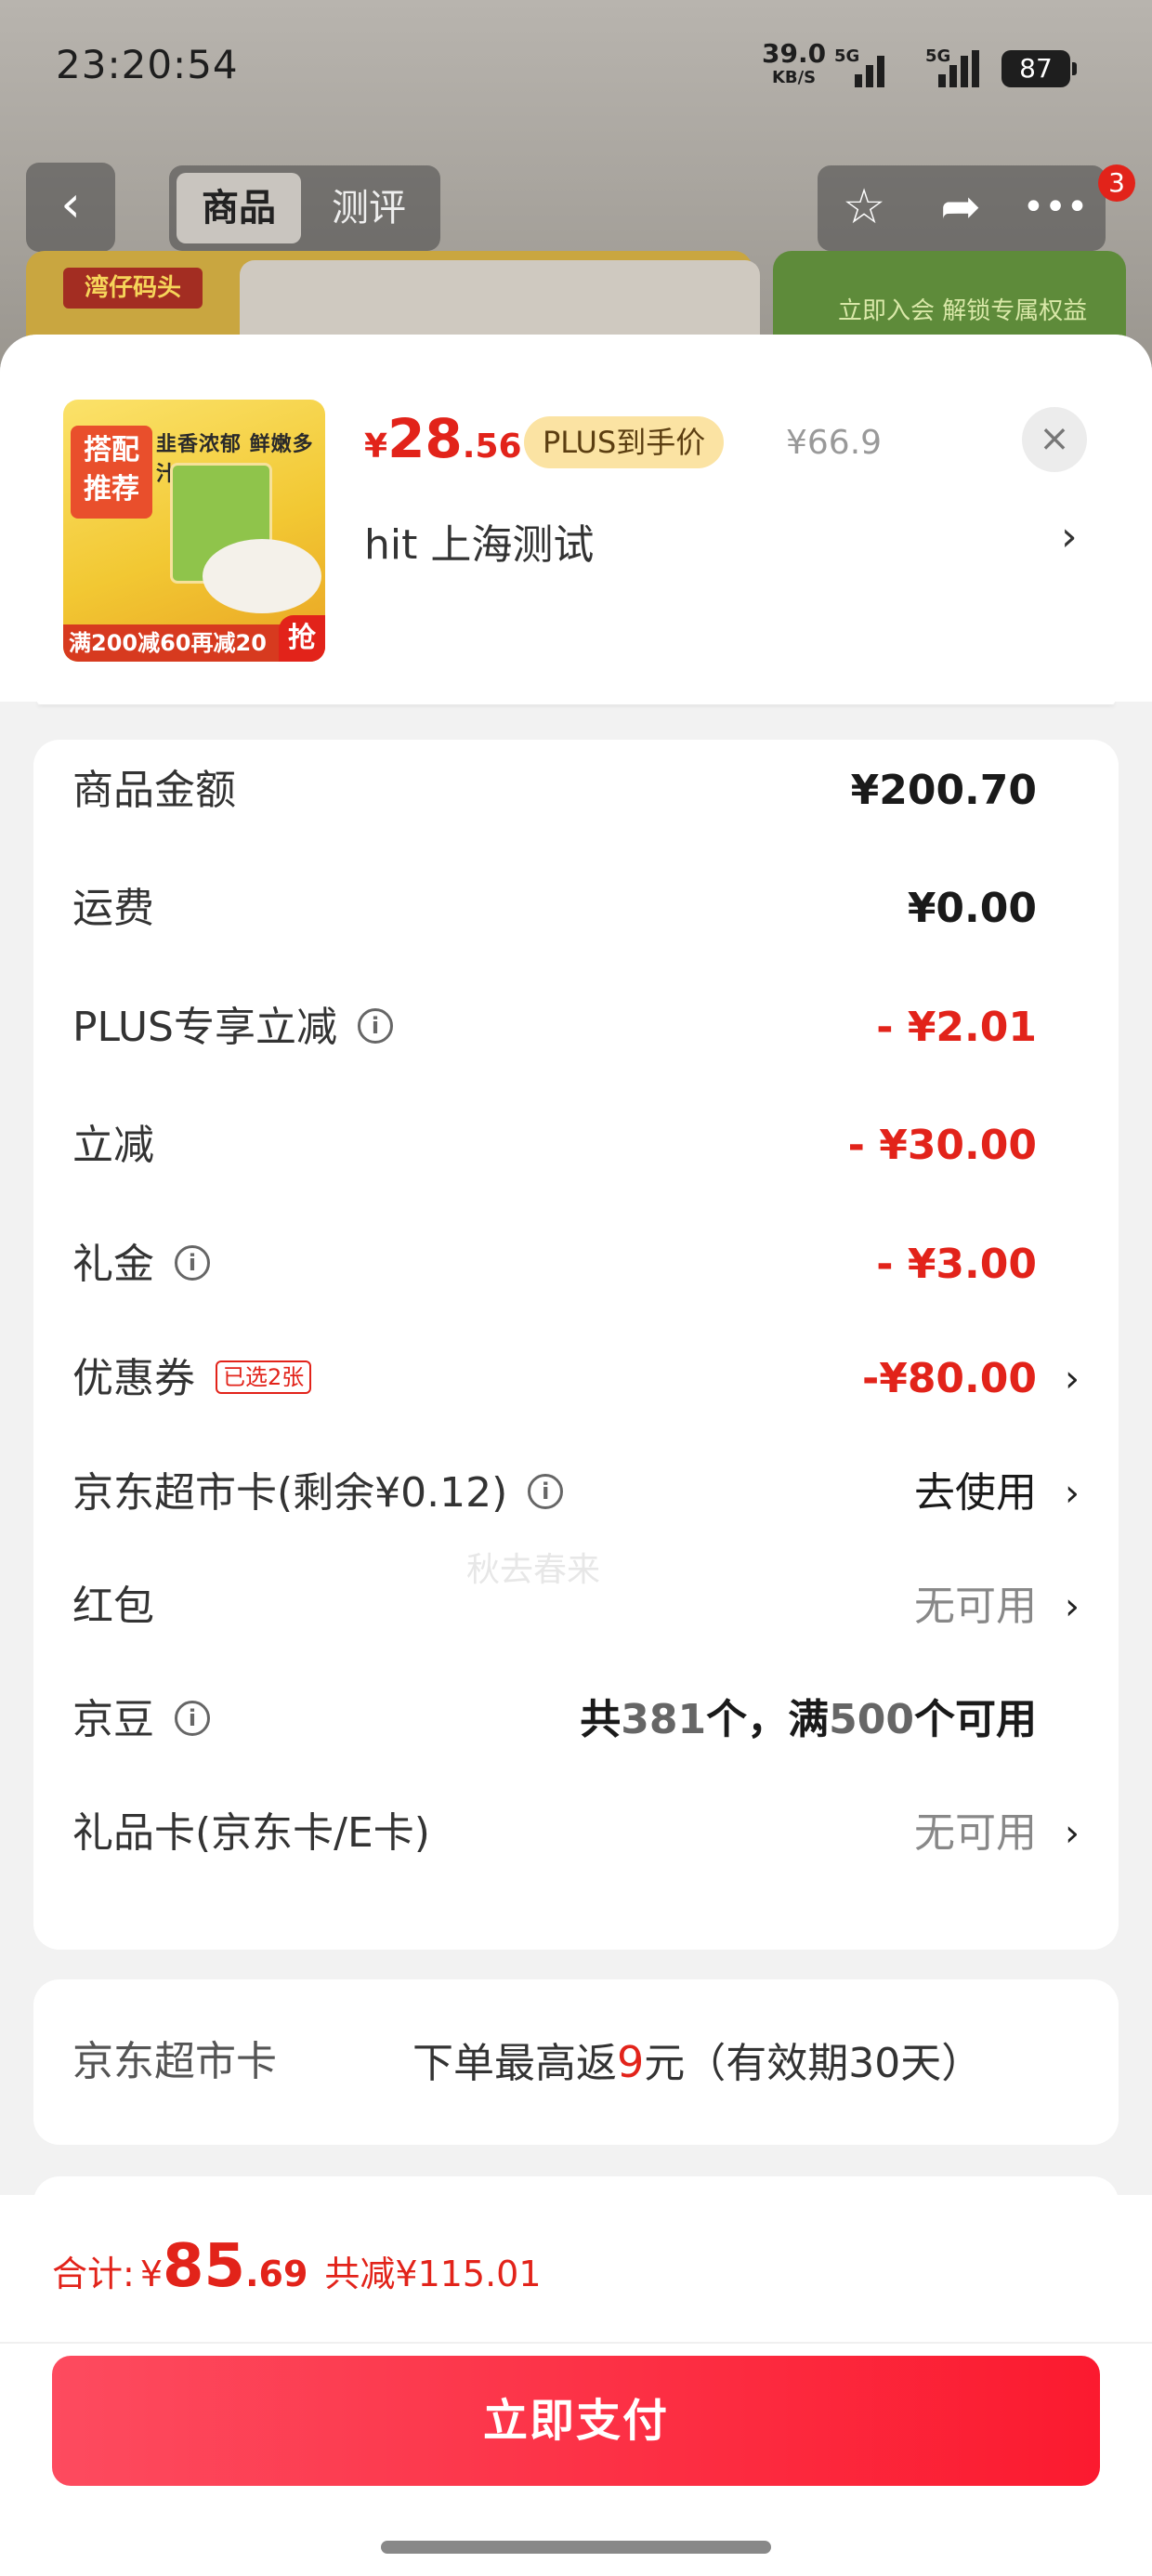 The image size is (1152, 2576). What do you see at coordinates (111, 472) in the screenshot?
I see `image-tag: 搭配推荐` at bounding box center [111, 472].